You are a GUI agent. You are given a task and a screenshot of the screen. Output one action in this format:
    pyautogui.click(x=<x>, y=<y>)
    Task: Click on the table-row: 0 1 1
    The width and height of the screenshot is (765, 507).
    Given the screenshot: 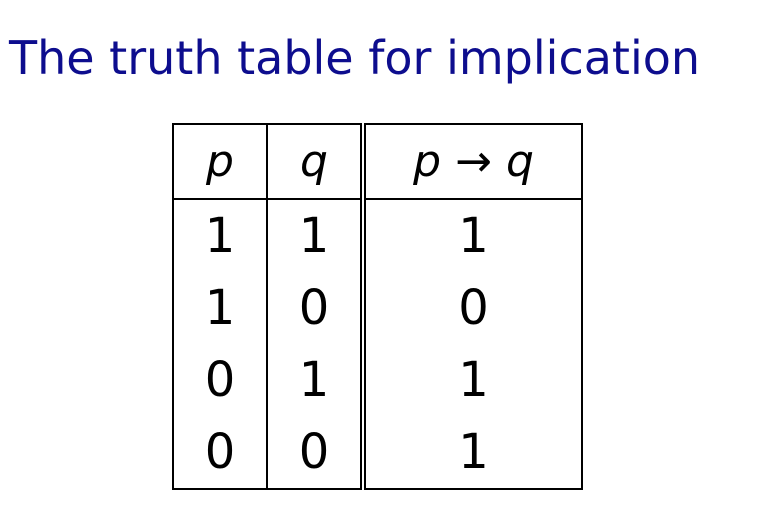 What is the action you would take?
    pyautogui.click(x=377, y=380)
    